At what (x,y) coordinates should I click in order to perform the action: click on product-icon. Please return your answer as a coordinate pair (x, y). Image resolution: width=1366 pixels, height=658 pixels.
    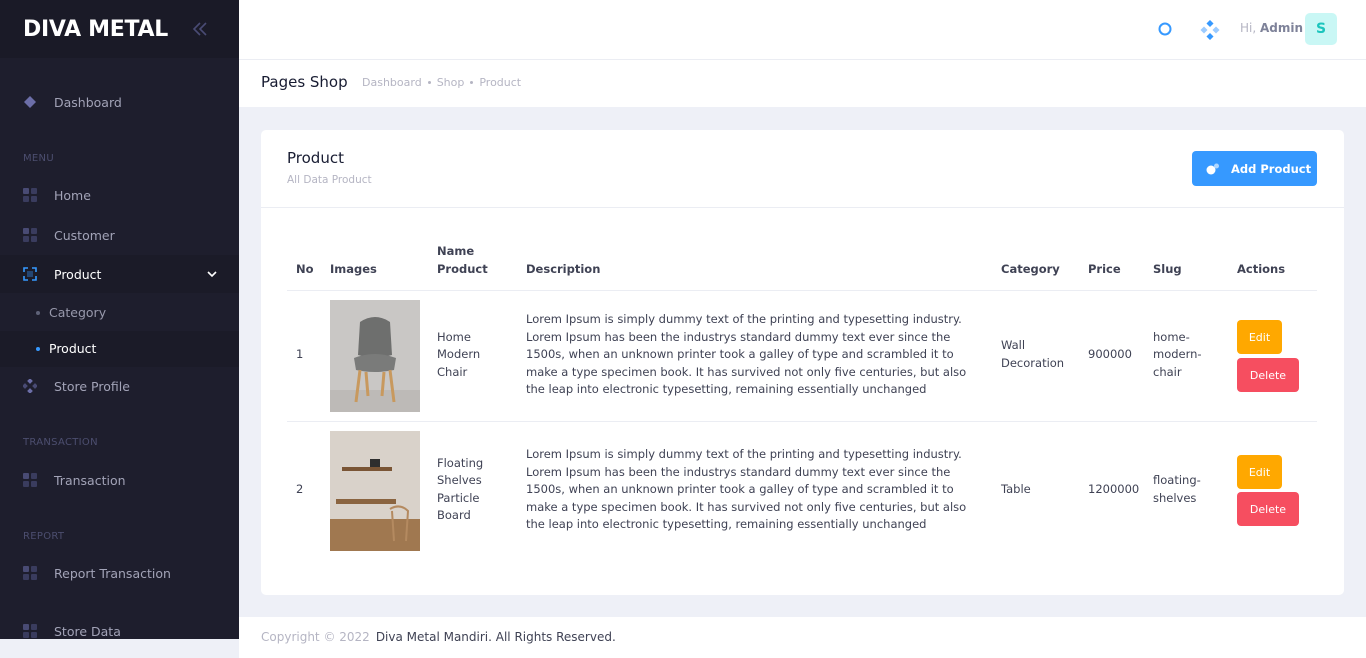
    Looking at the image, I should click on (30, 274).